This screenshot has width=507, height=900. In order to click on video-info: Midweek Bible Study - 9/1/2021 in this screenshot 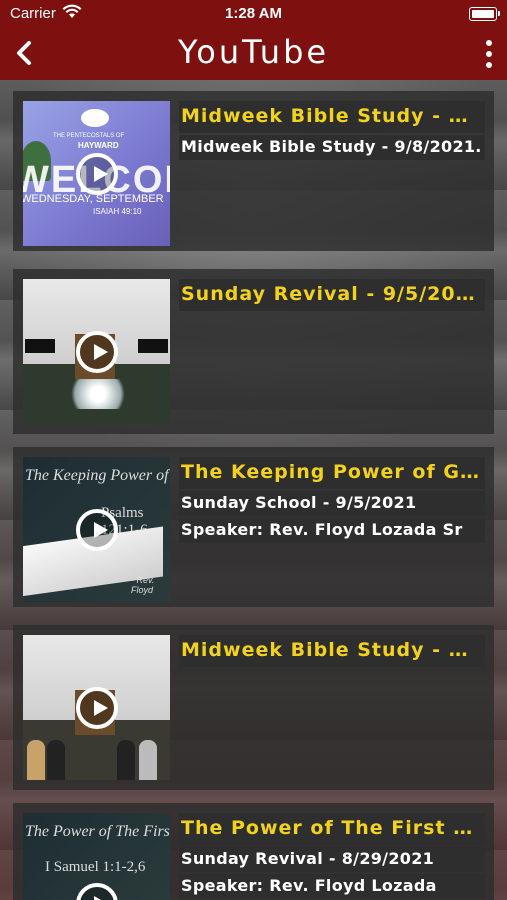, I will do `click(332, 651)`.